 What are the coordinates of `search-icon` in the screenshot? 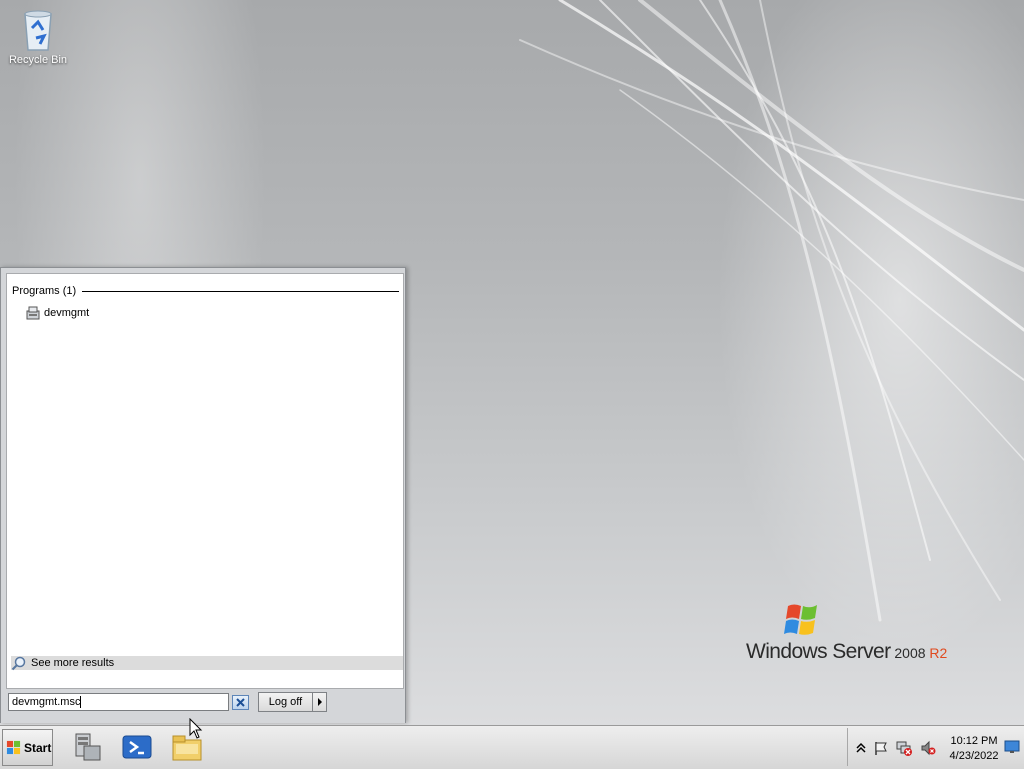 It's located at (18, 663).